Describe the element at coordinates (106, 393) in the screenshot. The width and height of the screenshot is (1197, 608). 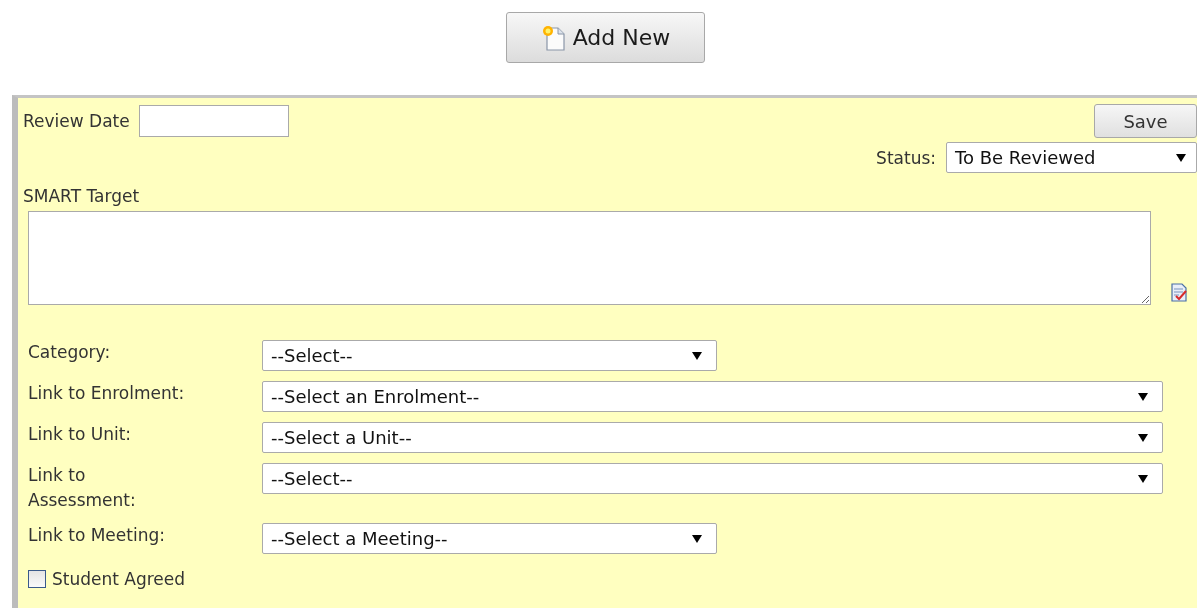
I see `field-label: Link to Enrolment:` at that location.